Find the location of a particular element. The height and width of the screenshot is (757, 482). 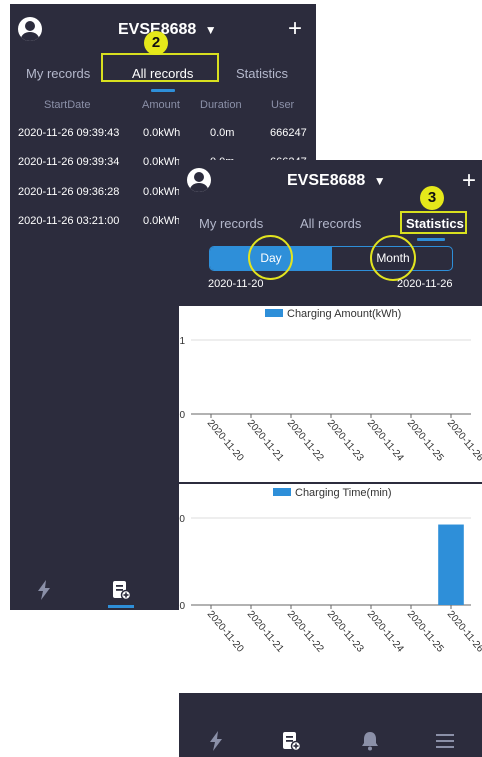

tab-statistics: Statistics is located at coordinates (262, 73).